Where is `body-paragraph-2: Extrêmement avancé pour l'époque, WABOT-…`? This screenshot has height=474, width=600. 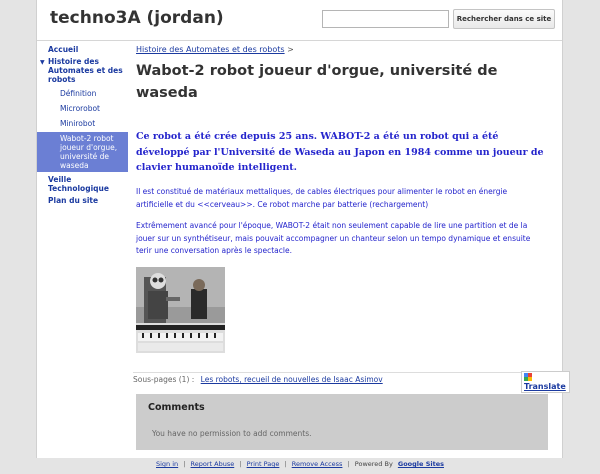
body-paragraph-2: Extrêmement avancé pour l'époque, WABOT-… is located at coordinates (333, 238).